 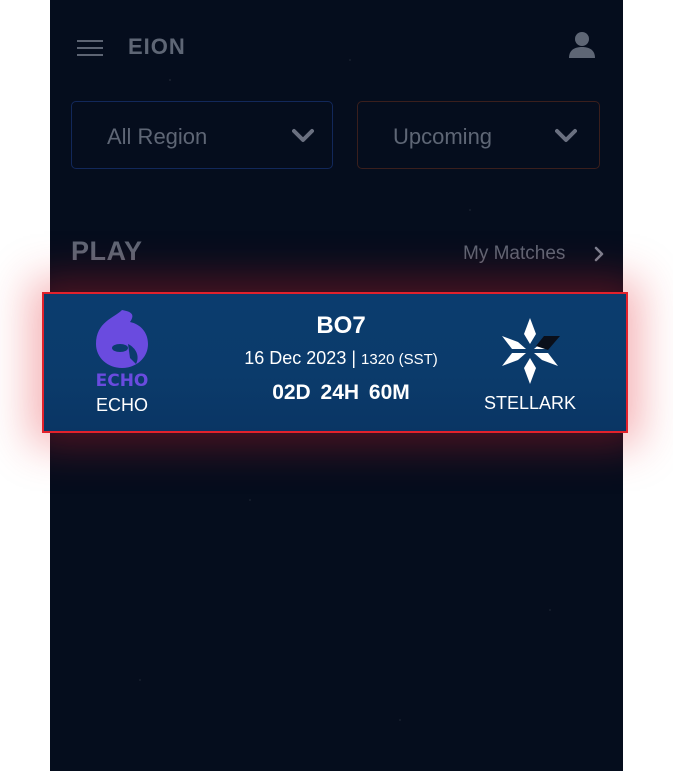 I want to click on match-date-row: 16 Dec 2023 | 1320 (SST), so click(x=341, y=358).